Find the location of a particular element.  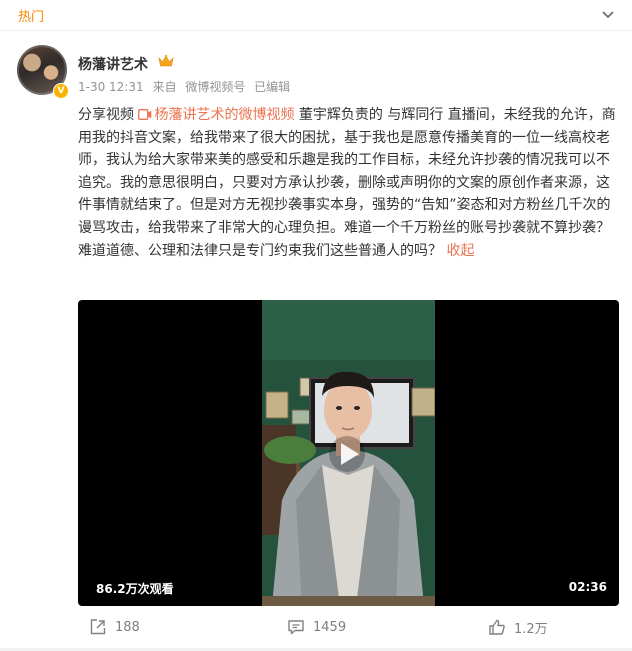

hot-tab-label: 热门 is located at coordinates (31, 17).